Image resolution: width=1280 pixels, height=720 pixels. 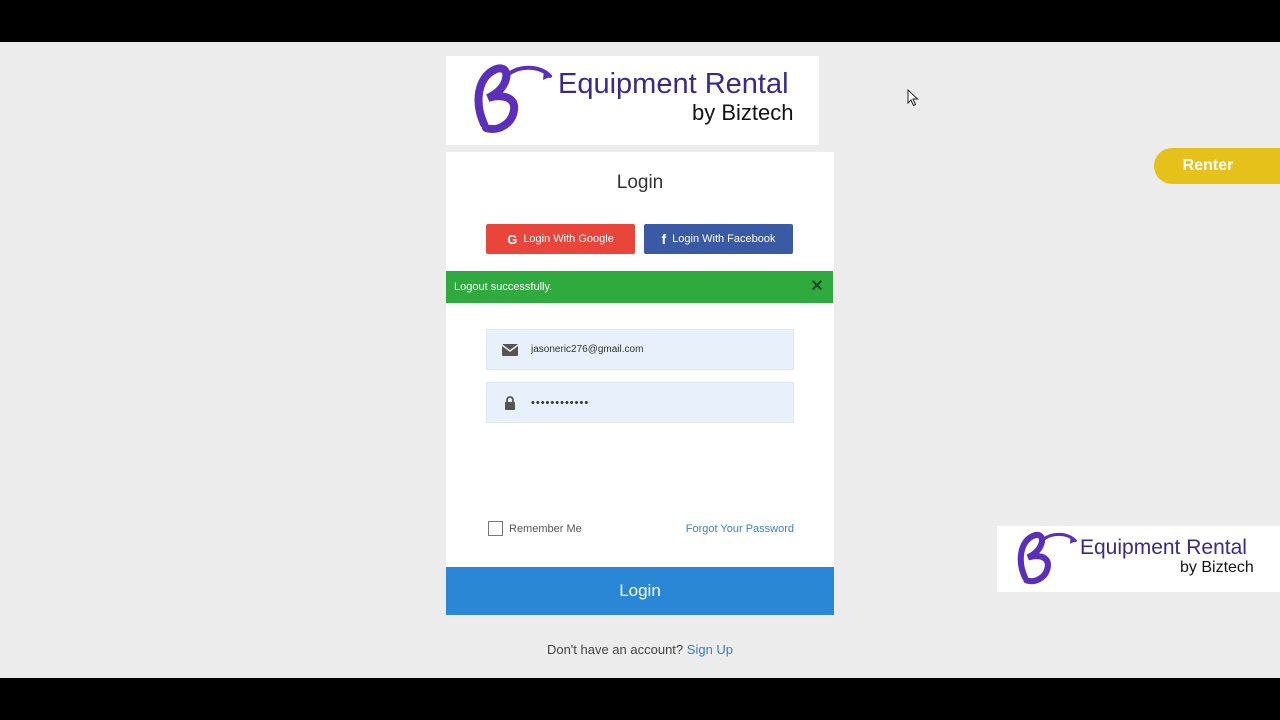 I want to click on facebook-icon: f, so click(x=664, y=239).